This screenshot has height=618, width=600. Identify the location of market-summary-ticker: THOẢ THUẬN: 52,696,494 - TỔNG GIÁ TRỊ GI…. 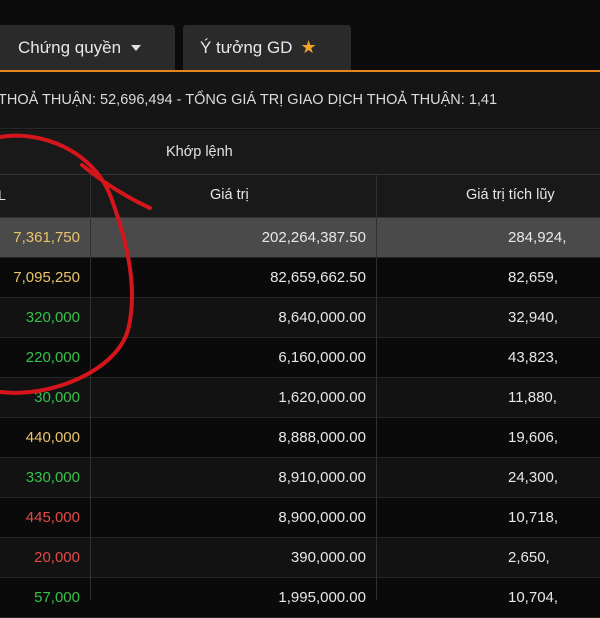
(300, 100).